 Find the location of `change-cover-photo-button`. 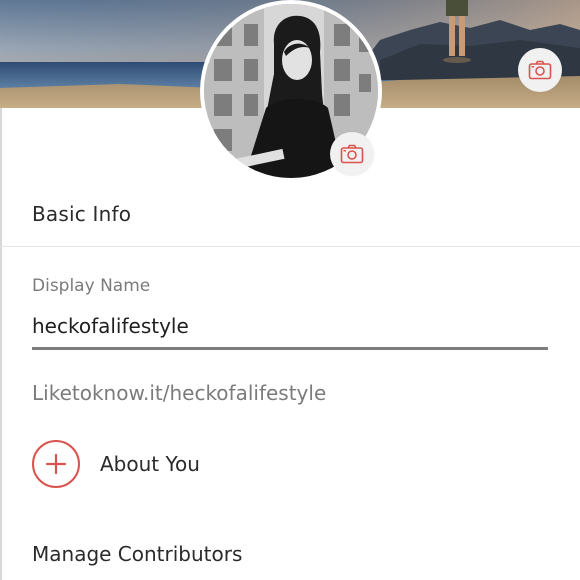

change-cover-photo-button is located at coordinates (540, 70).